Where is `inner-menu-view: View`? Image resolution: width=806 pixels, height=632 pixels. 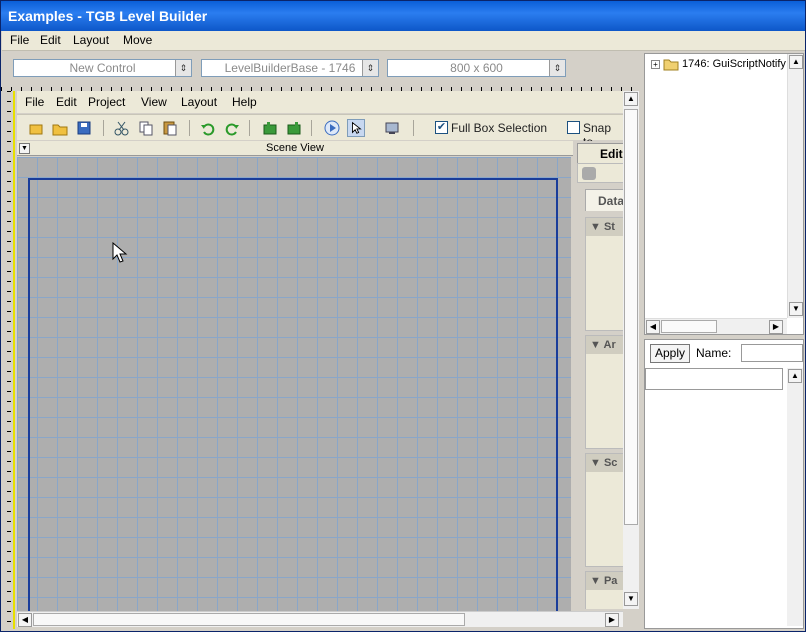 inner-menu-view: View is located at coordinates (154, 102).